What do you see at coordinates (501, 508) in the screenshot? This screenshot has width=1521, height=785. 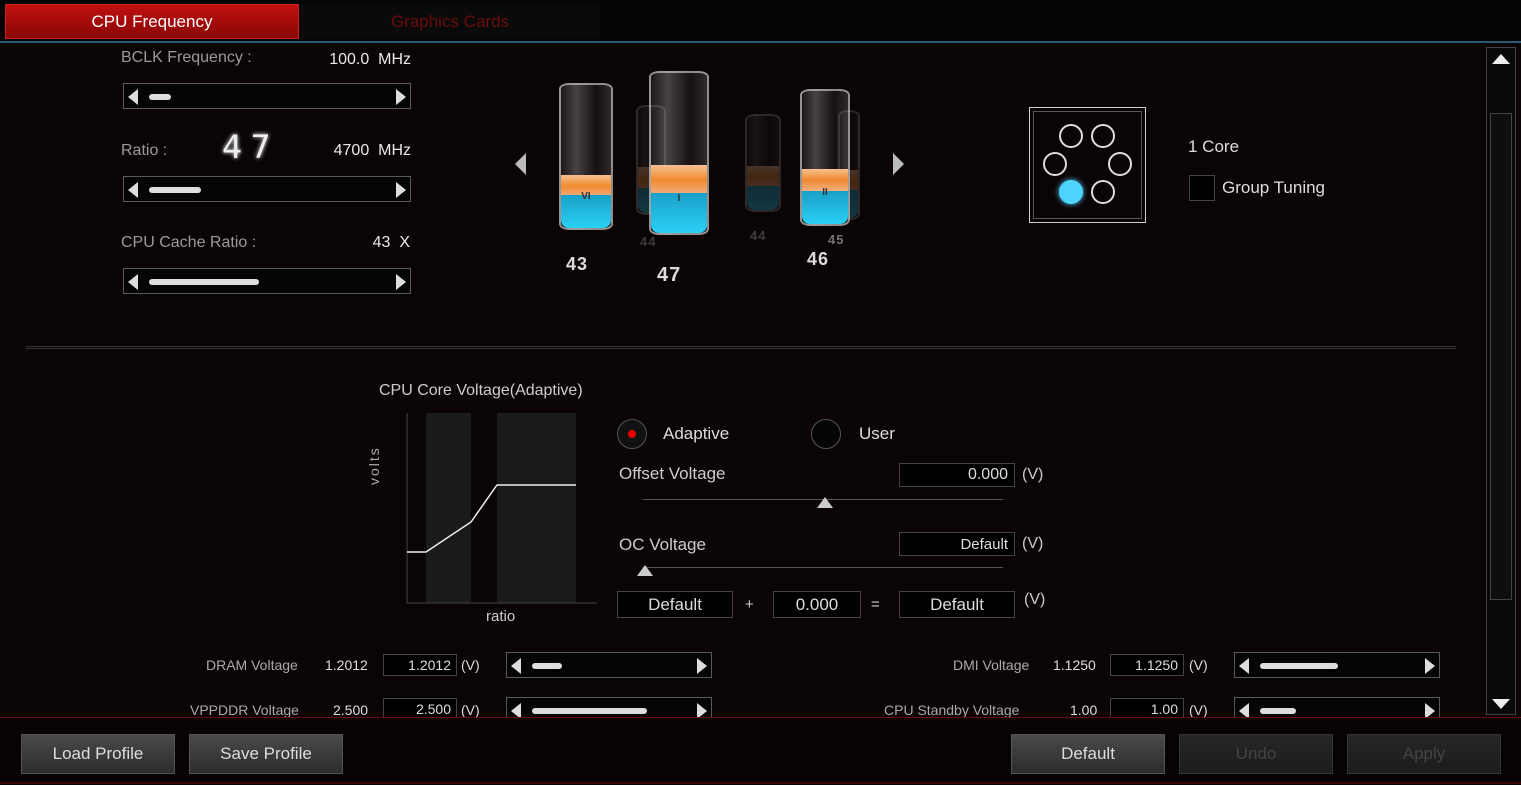 I see `voltage-curve-graph` at bounding box center [501, 508].